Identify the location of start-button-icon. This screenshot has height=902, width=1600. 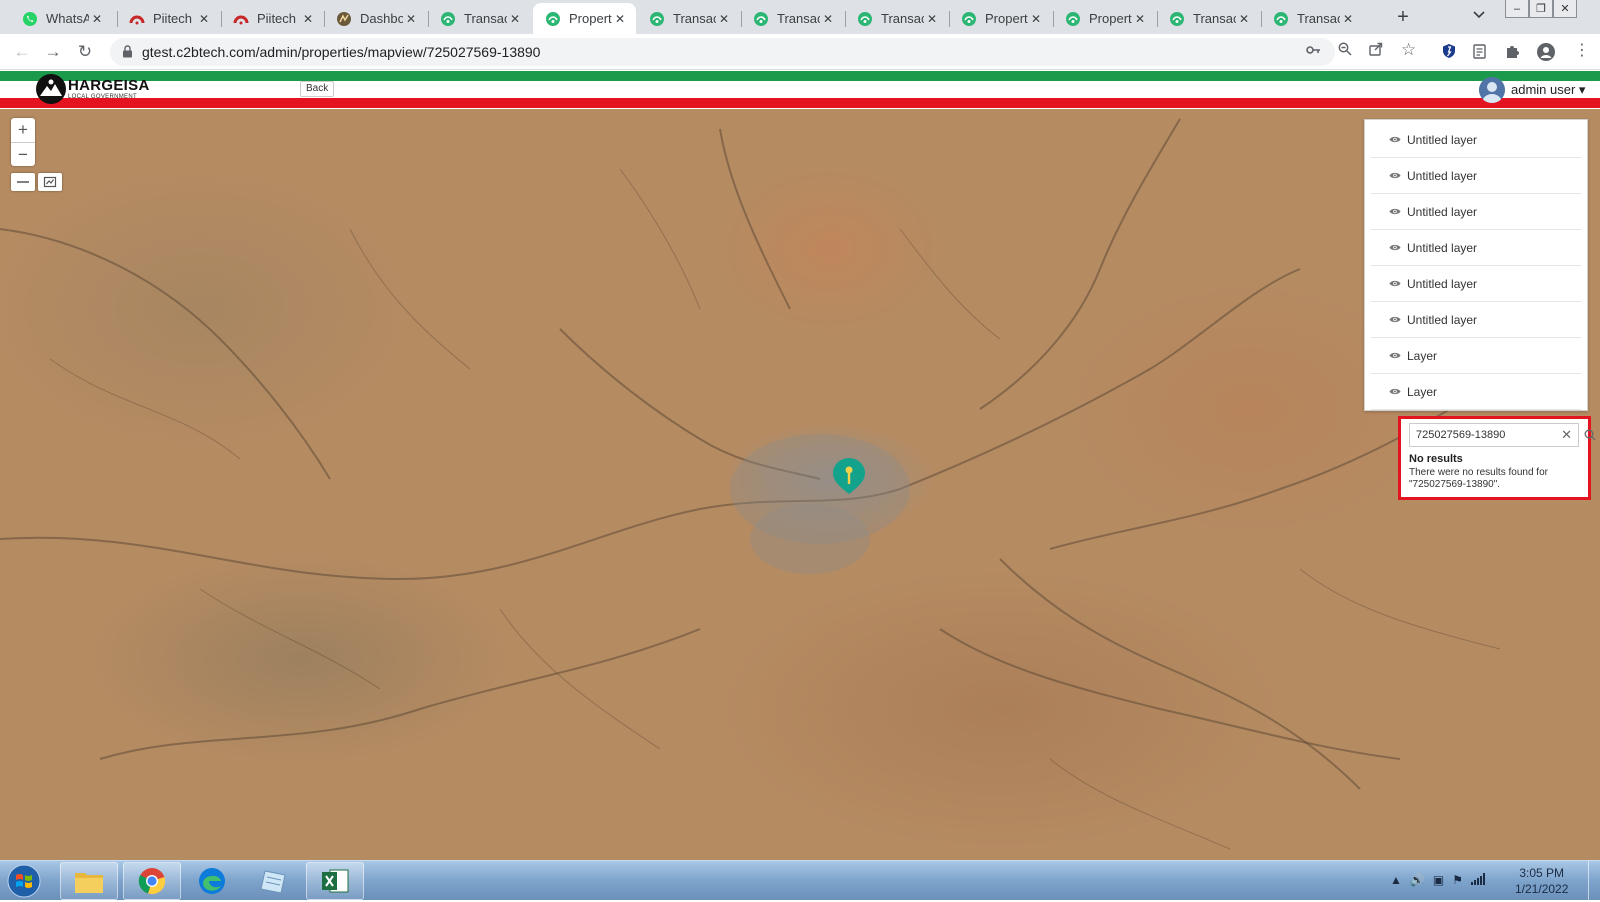
(27, 881).